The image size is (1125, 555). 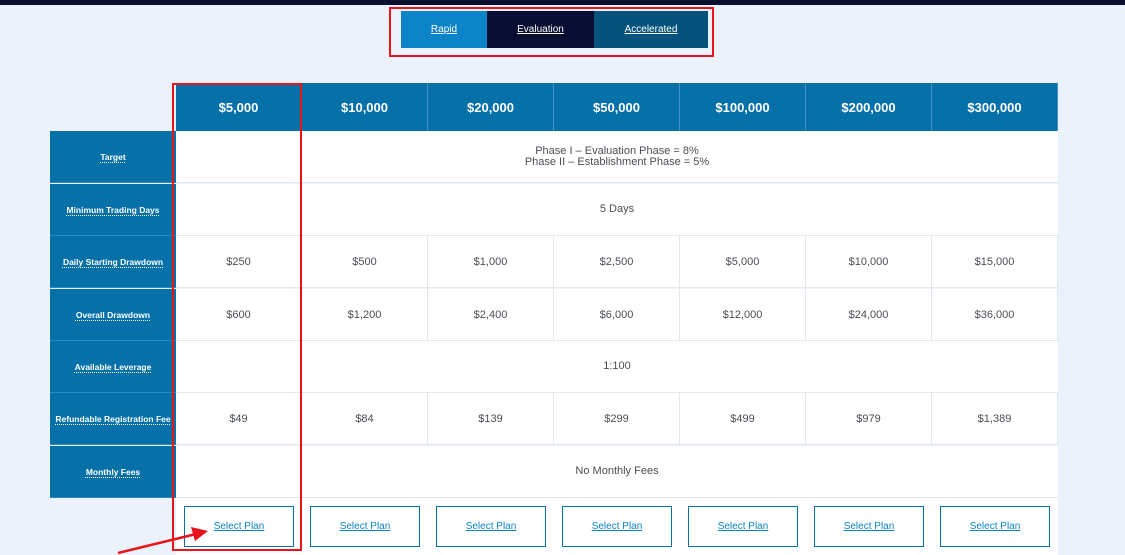 What do you see at coordinates (869, 526) in the screenshot?
I see `select-plan-button-6: Select Plan` at bounding box center [869, 526].